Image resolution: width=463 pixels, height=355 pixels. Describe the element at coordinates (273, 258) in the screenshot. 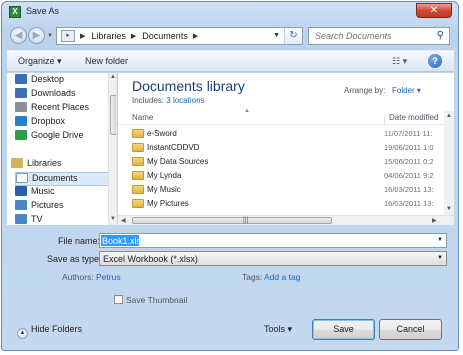

I see `save-as-type-select: Excel Workbook (*.xlsx) ▼` at that location.